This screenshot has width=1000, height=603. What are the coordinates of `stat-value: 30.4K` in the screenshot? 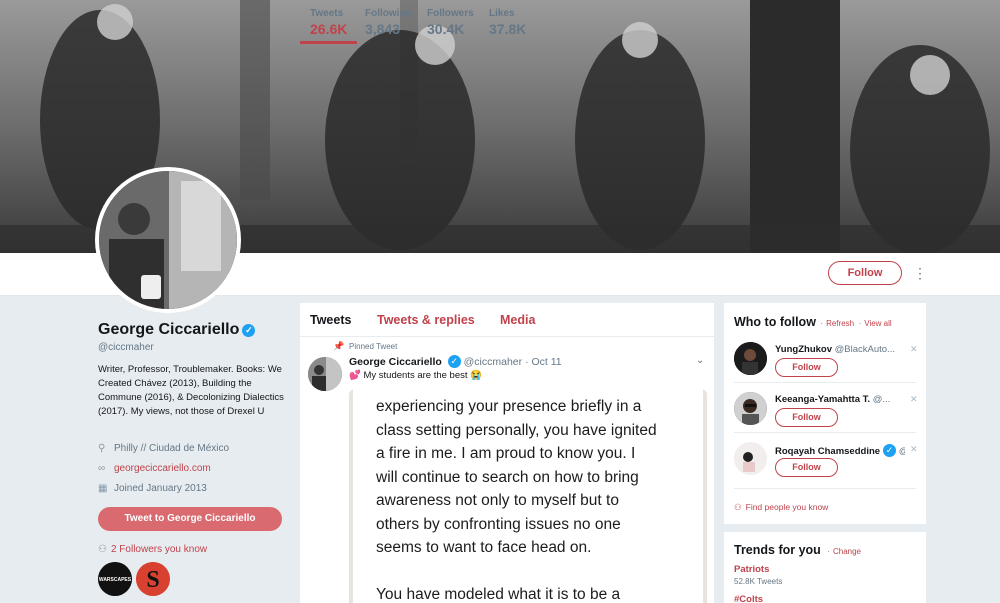 It's located at (446, 29).